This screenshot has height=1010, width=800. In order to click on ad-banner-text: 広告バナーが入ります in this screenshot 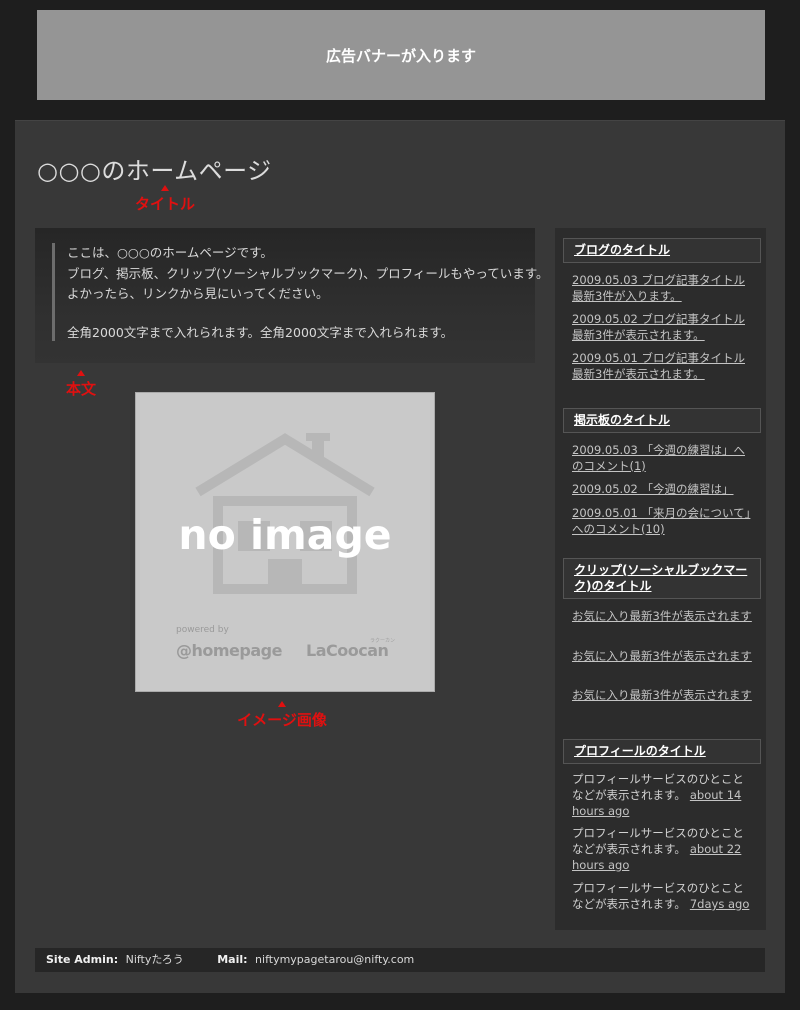, I will do `click(400, 55)`.